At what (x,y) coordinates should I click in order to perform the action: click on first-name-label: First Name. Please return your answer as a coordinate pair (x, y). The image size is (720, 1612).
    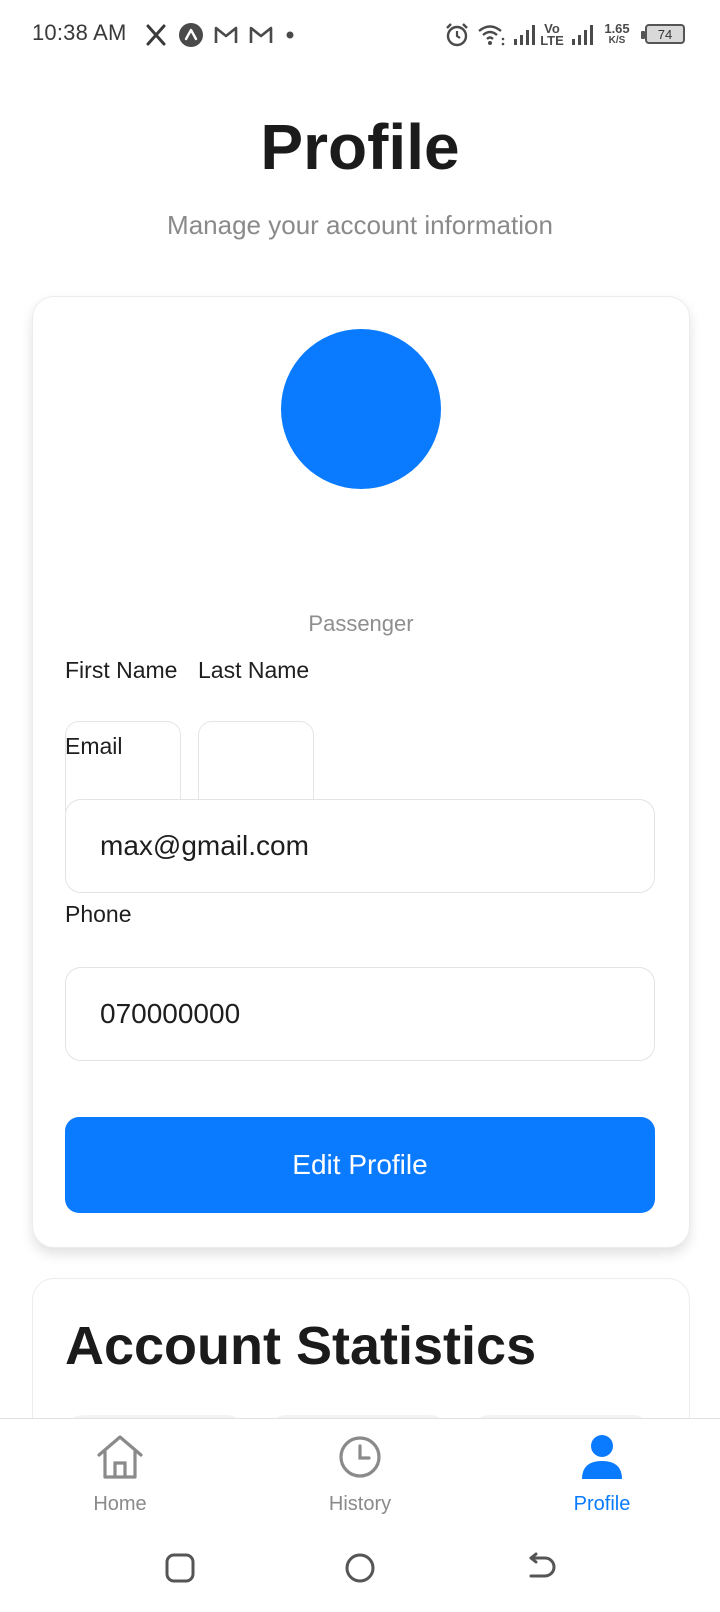
    Looking at the image, I should click on (121, 670).